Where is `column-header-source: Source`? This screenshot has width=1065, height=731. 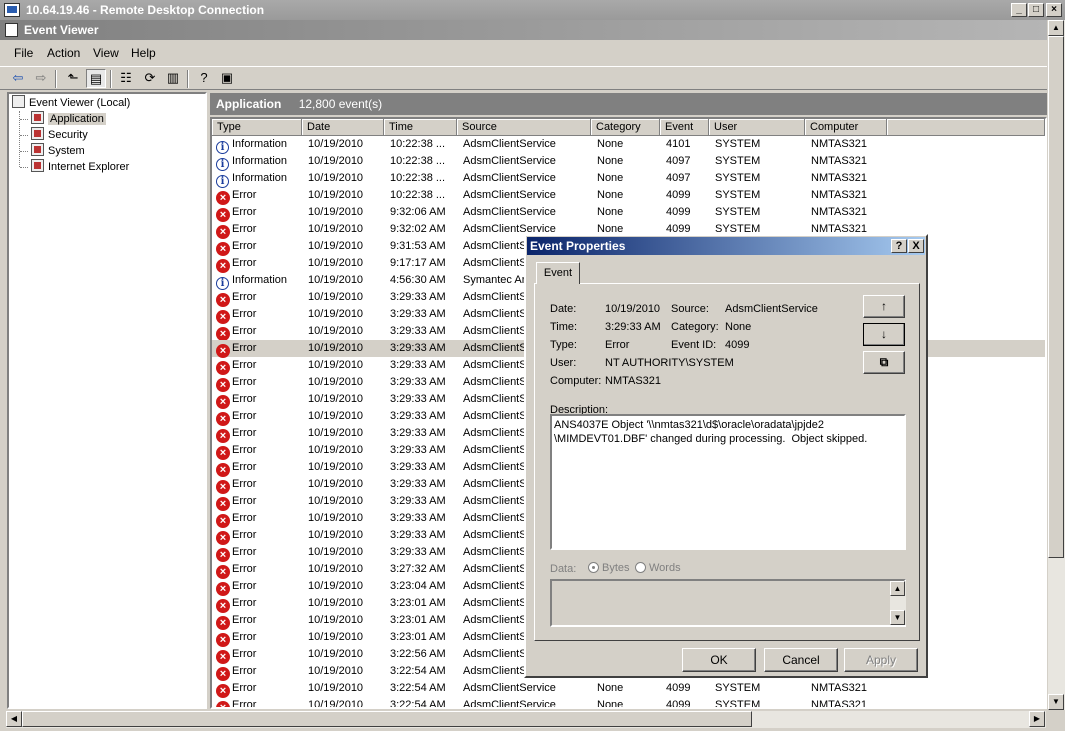
column-header-source: Source is located at coordinates (524, 127).